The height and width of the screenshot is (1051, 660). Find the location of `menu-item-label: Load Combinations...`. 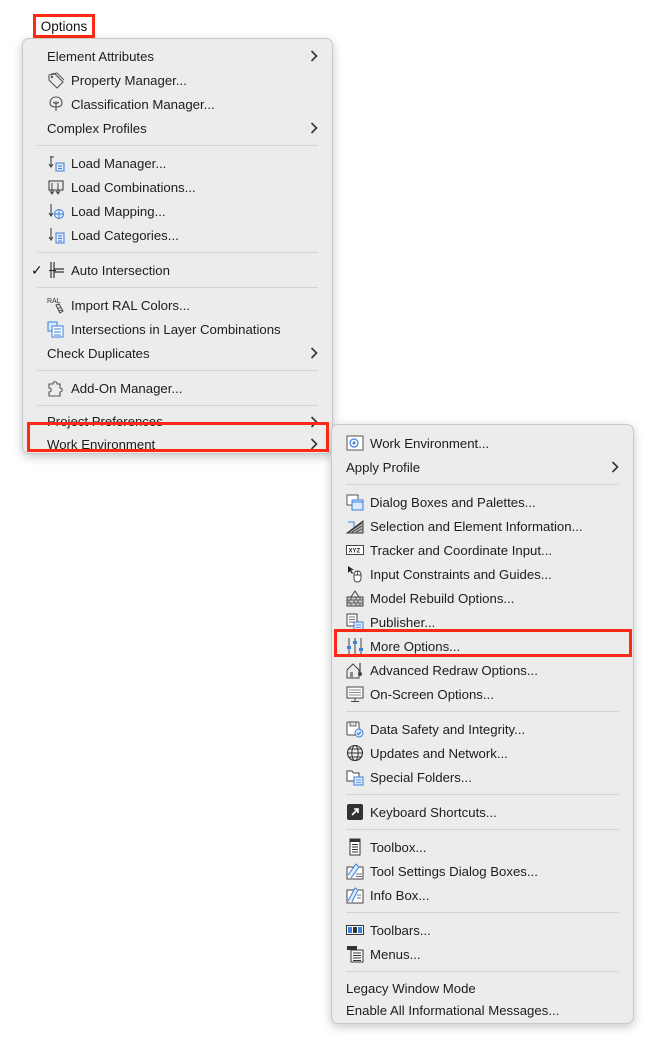

menu-item-label: Load Combinations... is located at coordinates (133, 187).